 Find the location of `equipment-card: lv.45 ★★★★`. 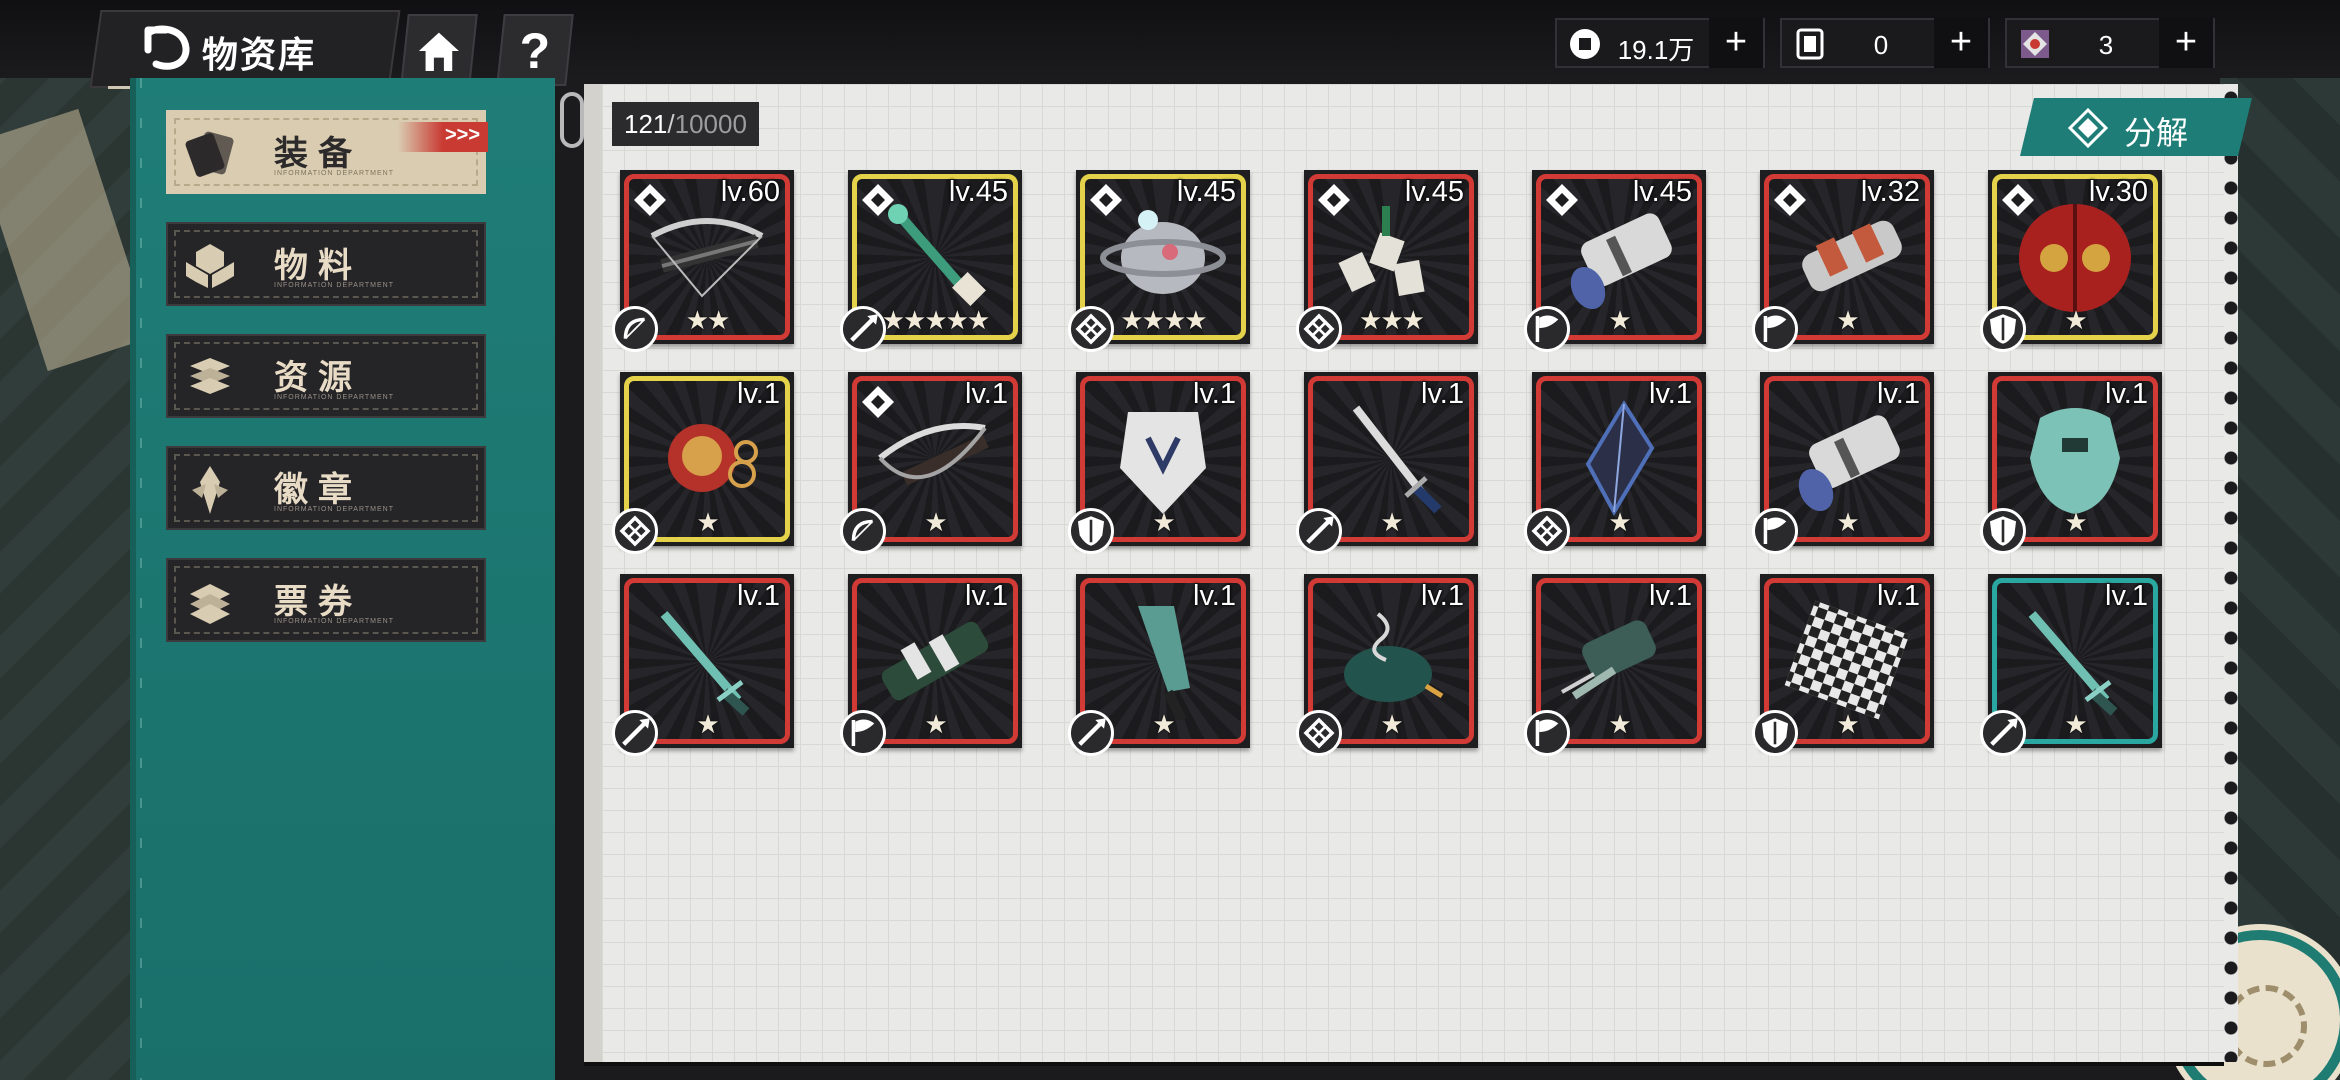

equipment-card: lv.45 ★★★★ is located at coordinates (1159, 261).